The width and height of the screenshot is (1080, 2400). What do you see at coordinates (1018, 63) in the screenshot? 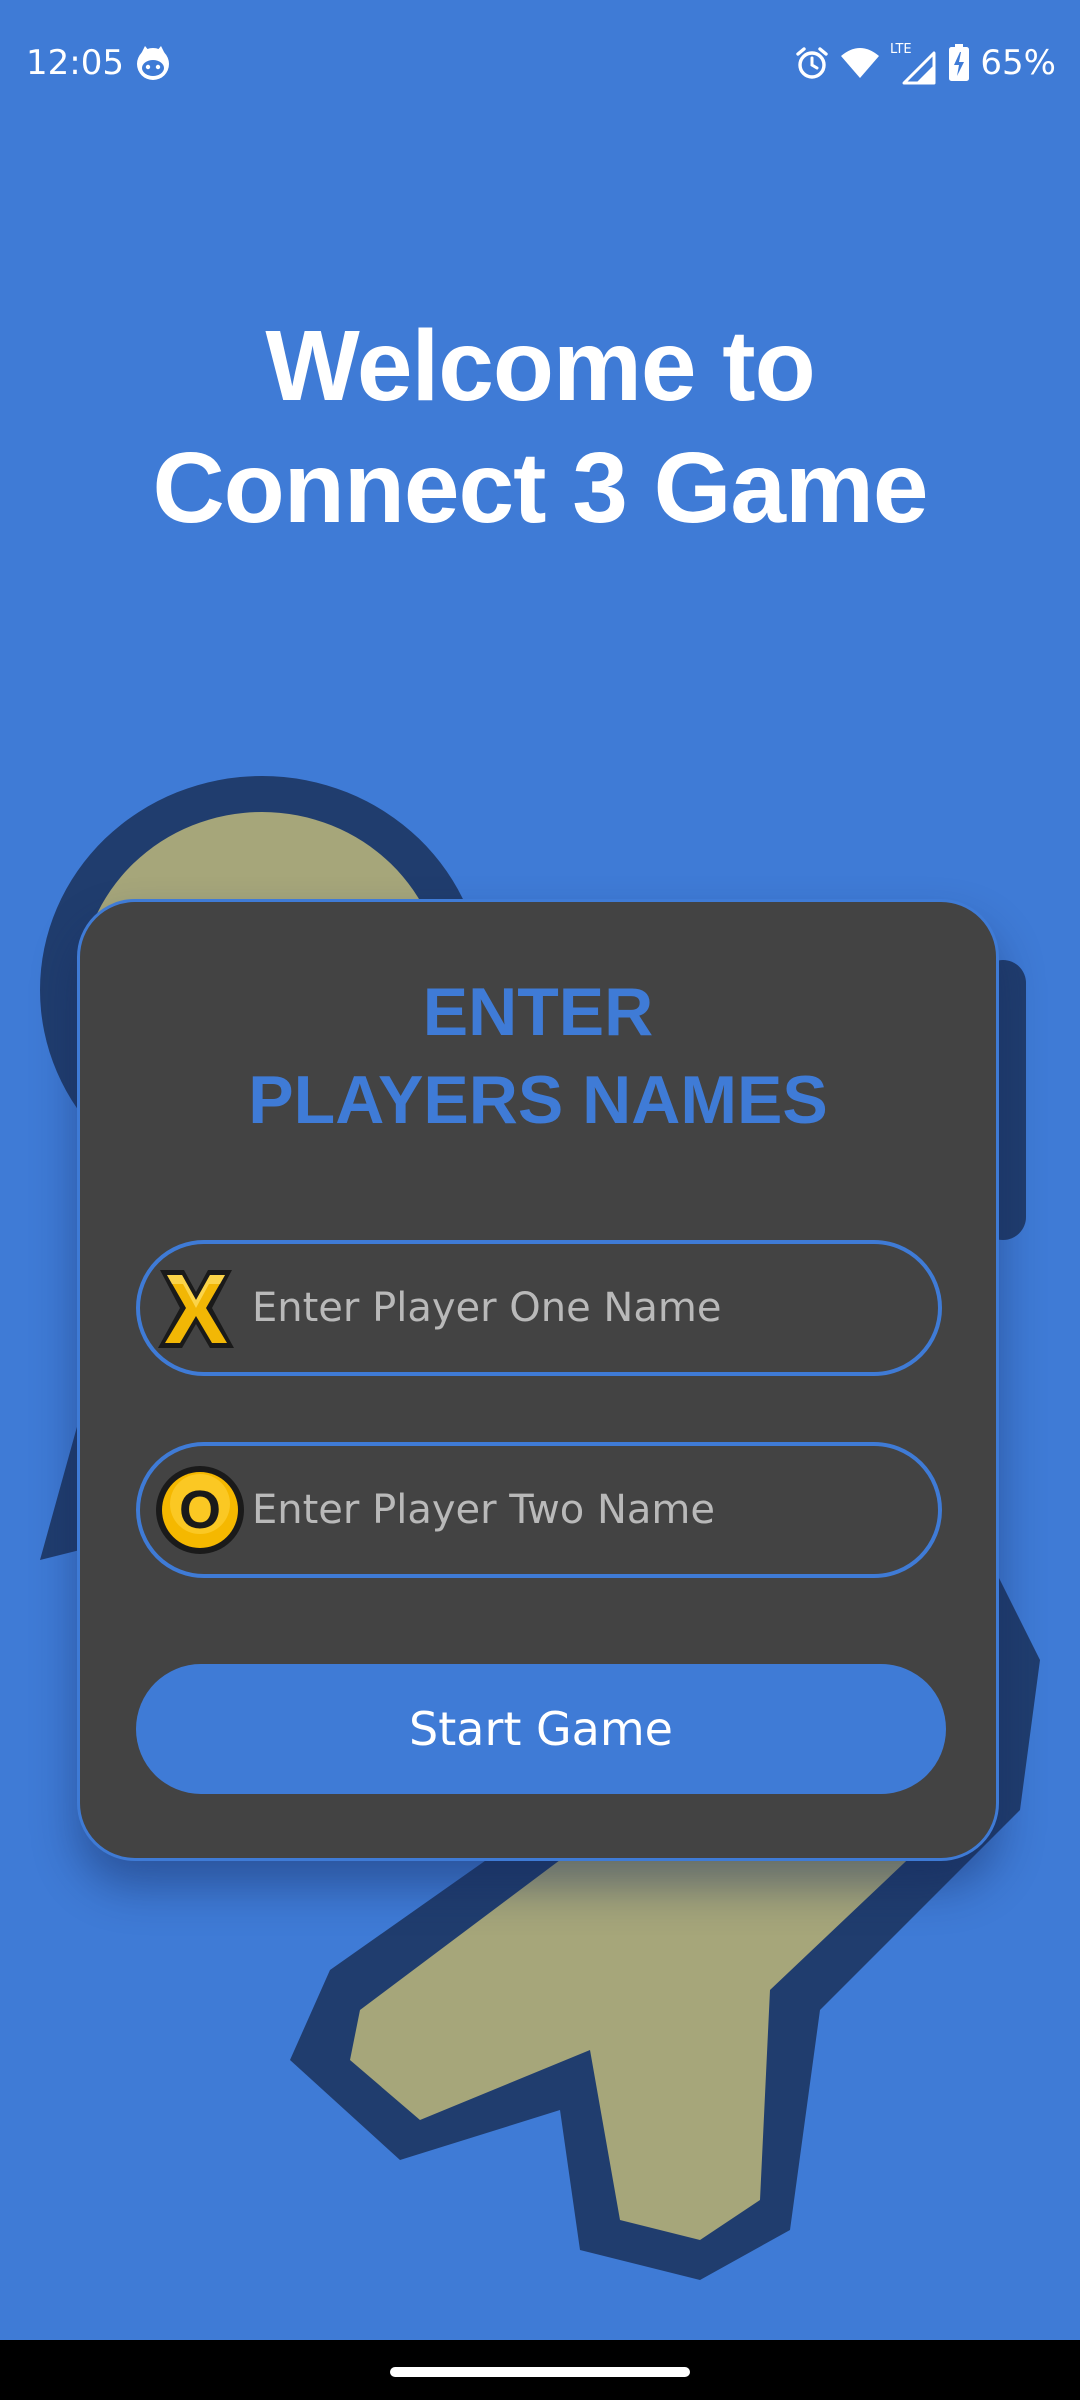
I see `battery-percent: 65%` at bounding box center [1018, 63].